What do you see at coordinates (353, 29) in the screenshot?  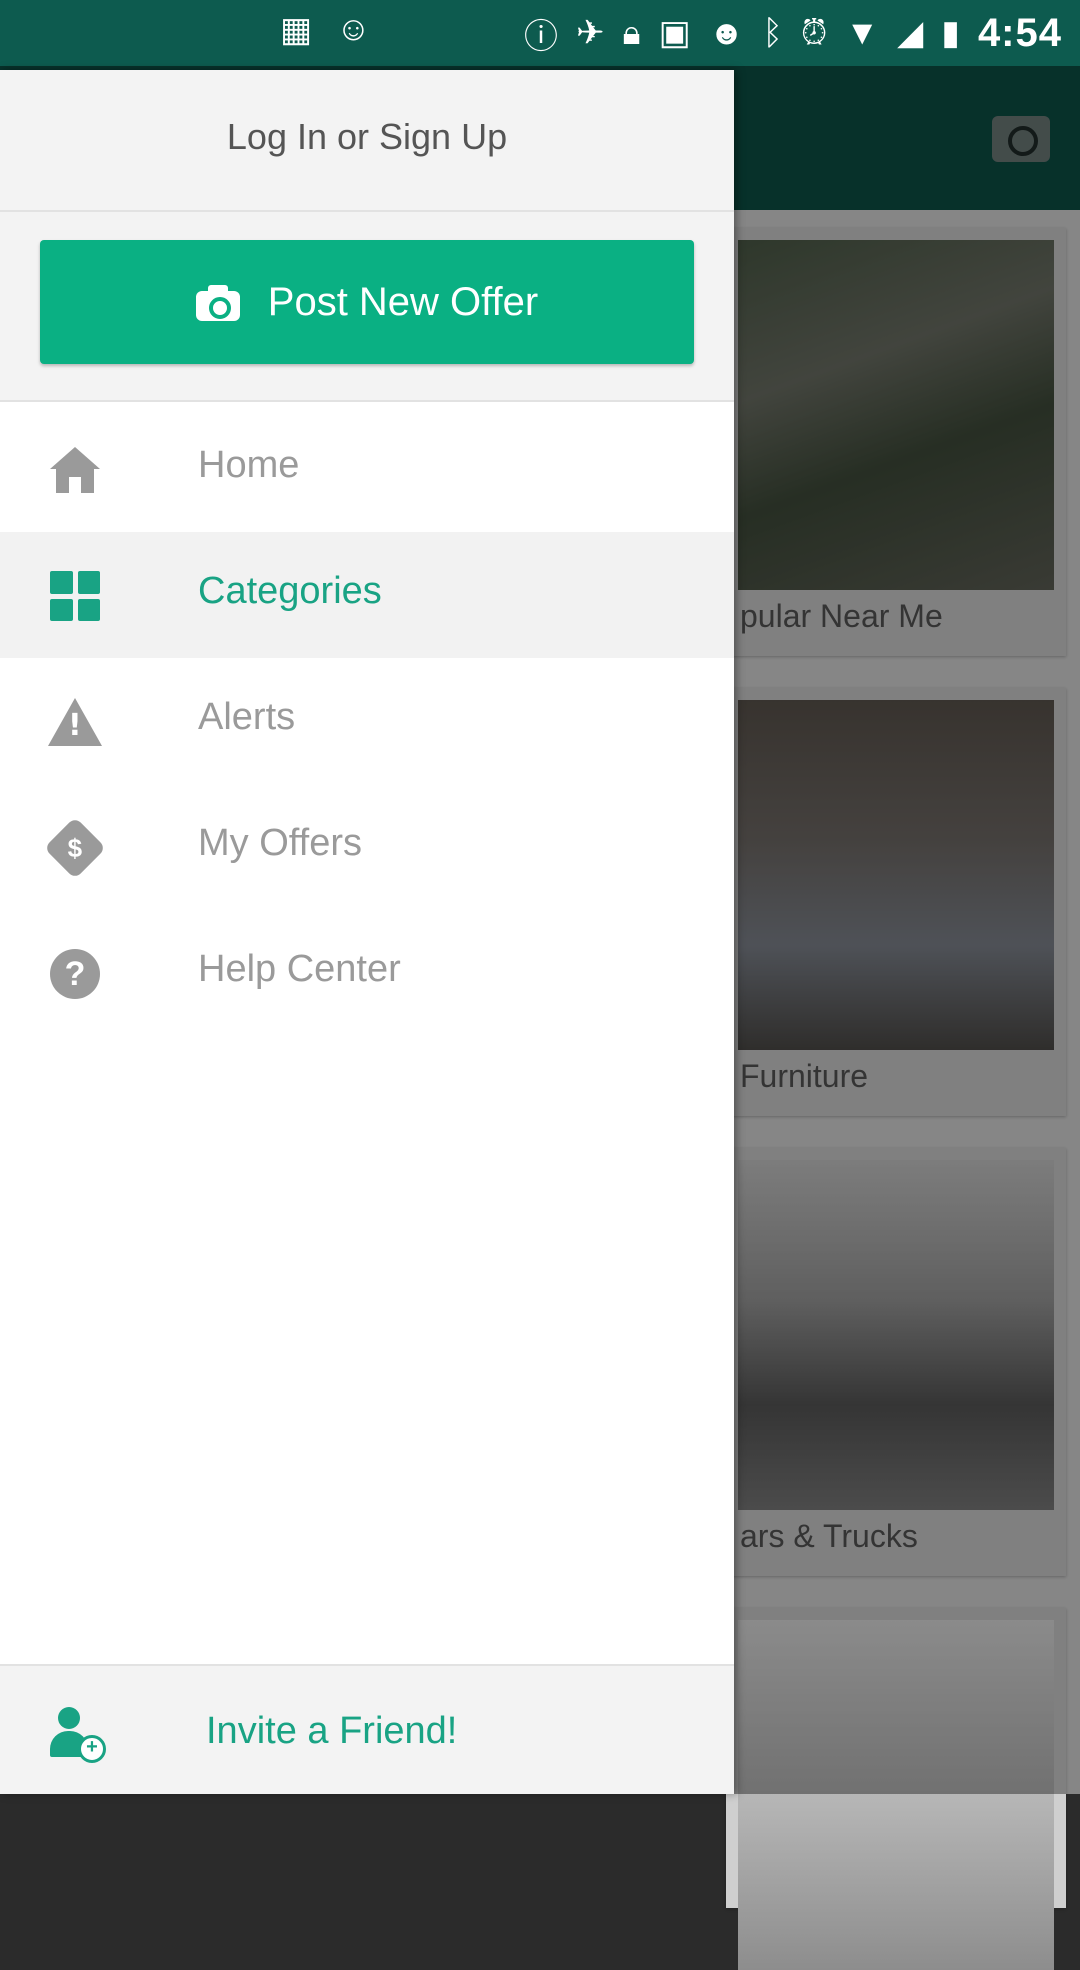 I see `smile-icon: ☺` at bounding box center [353, 29].